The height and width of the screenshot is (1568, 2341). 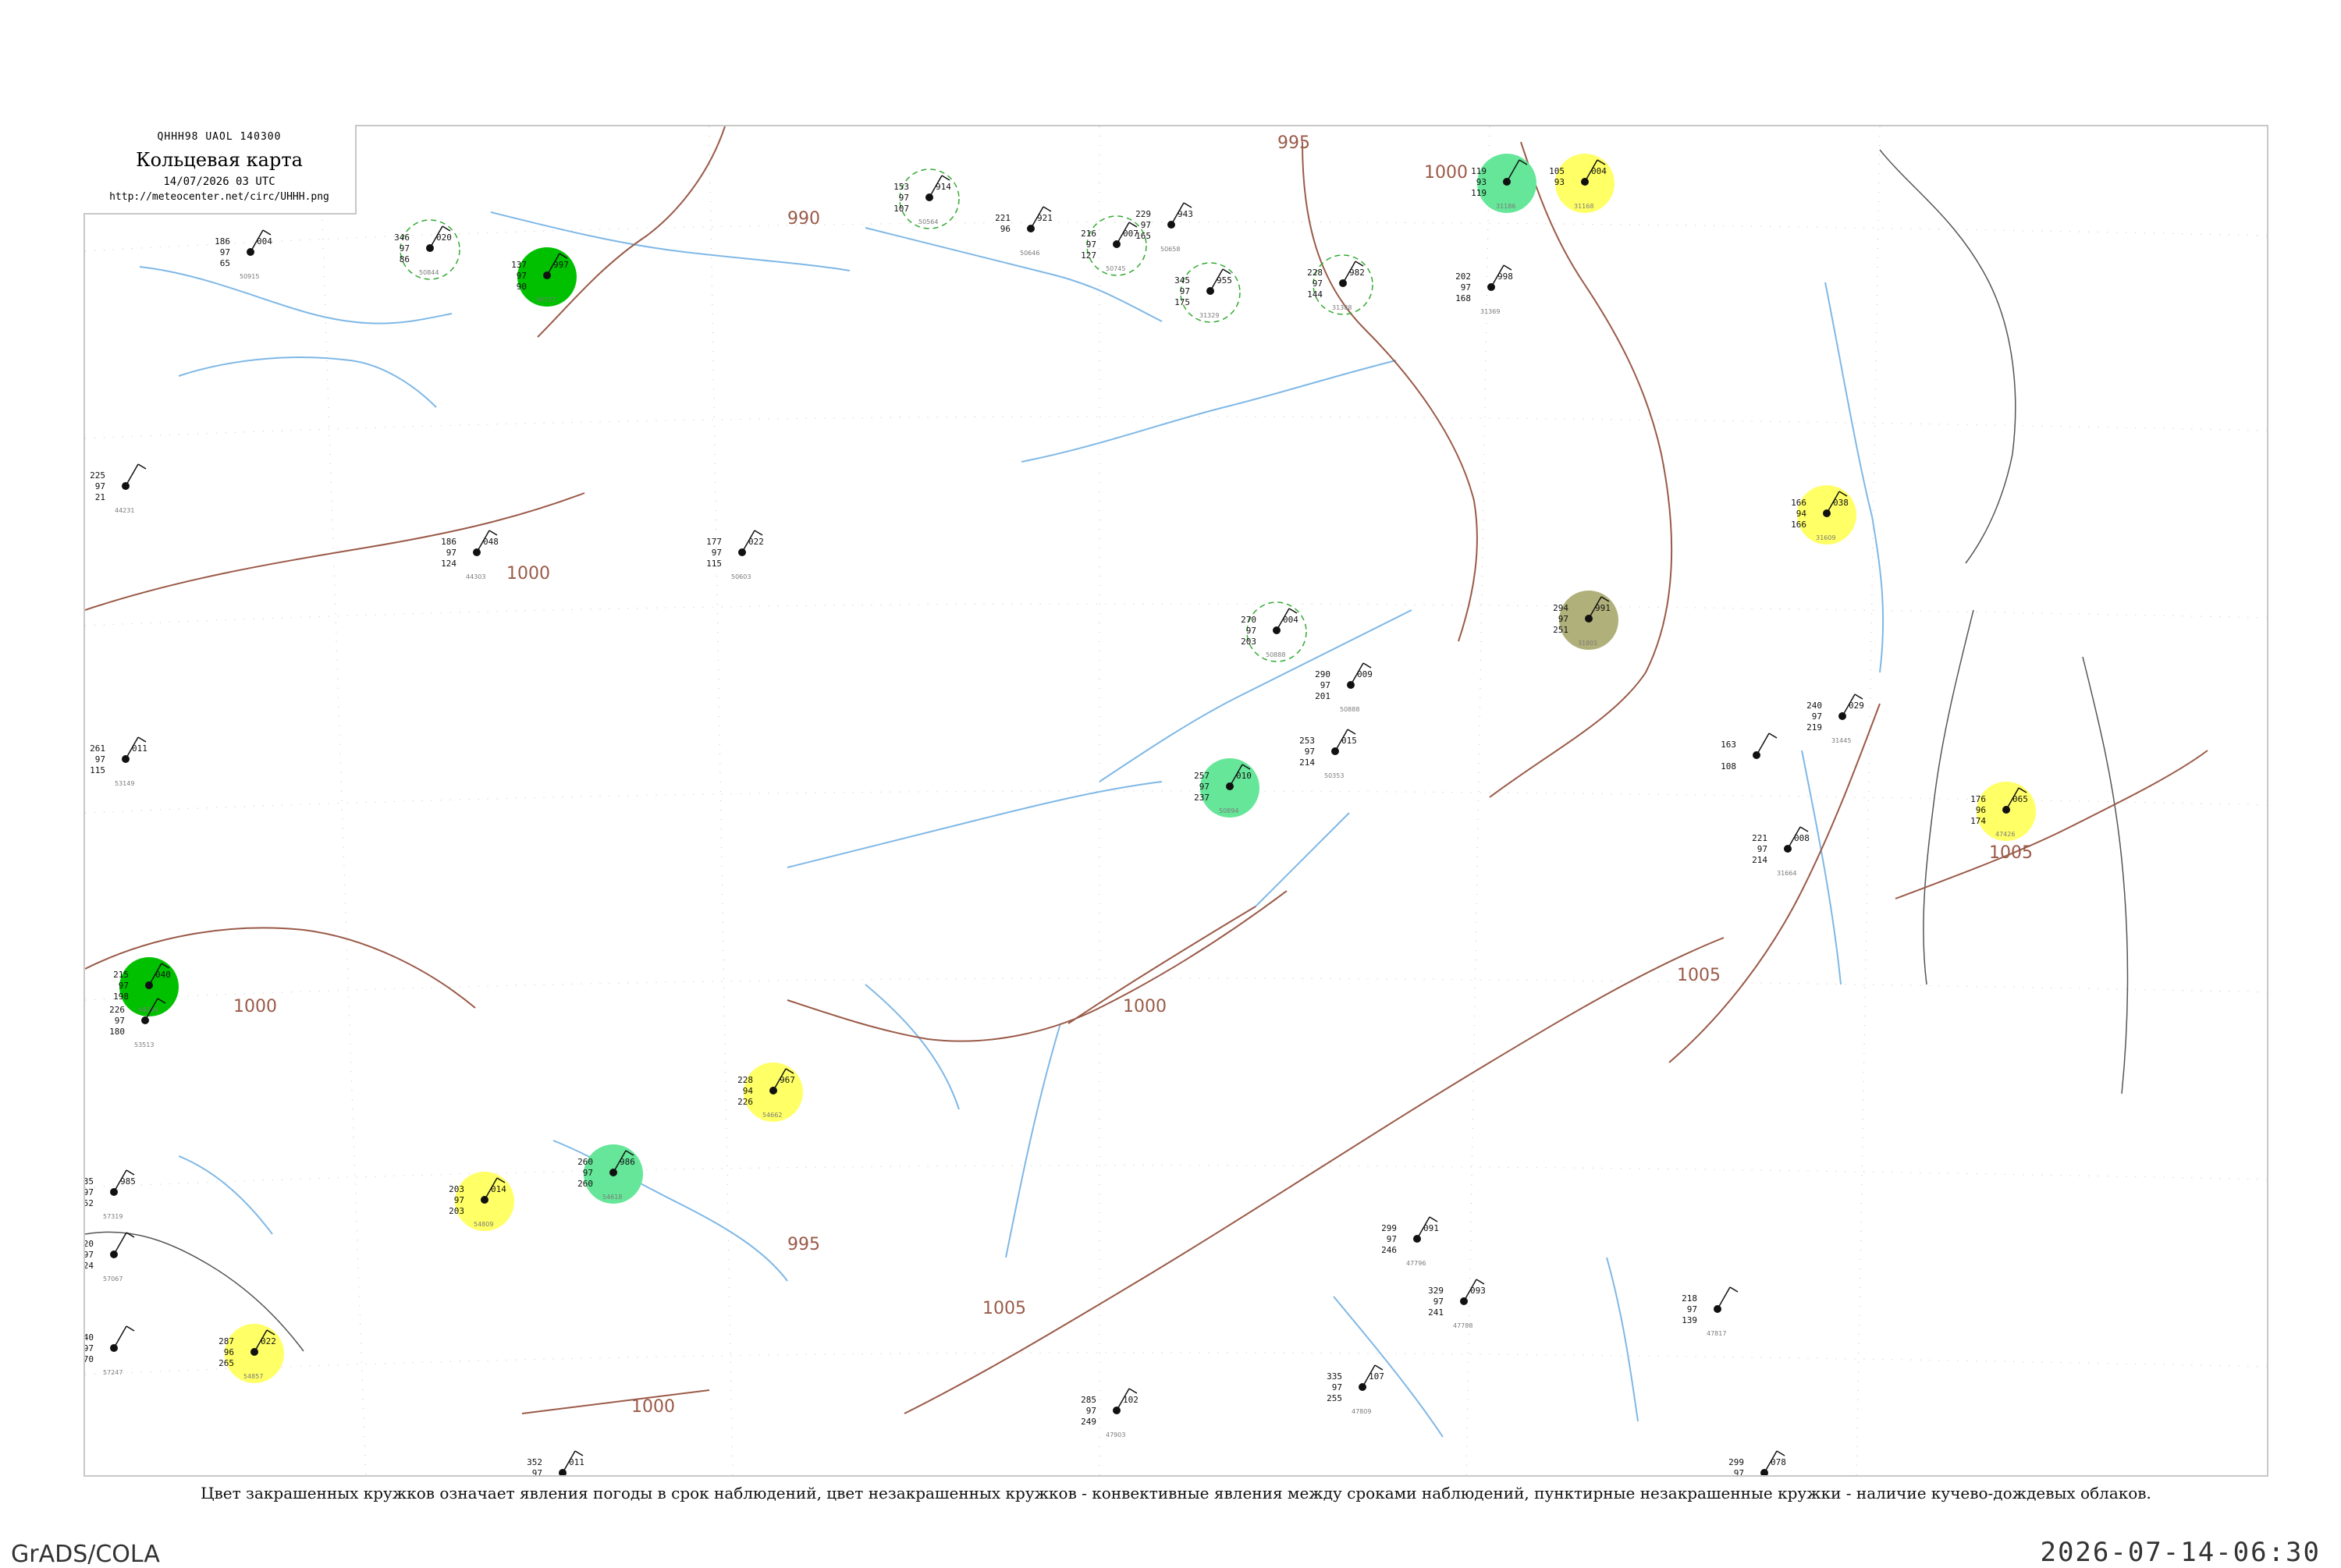 I want to click on station-value-t: 202, so click(x=1463, y=277).